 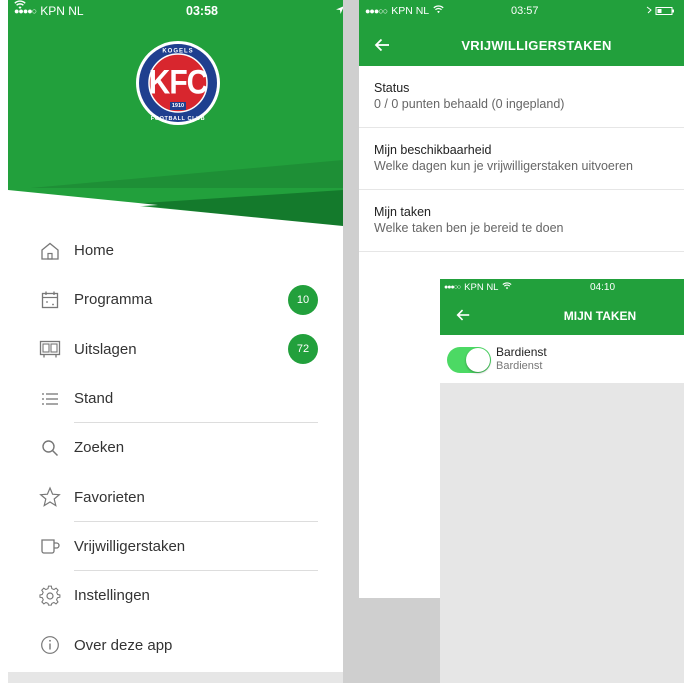 I want to click on status-time: 03:58, so click(x=202, y=11).